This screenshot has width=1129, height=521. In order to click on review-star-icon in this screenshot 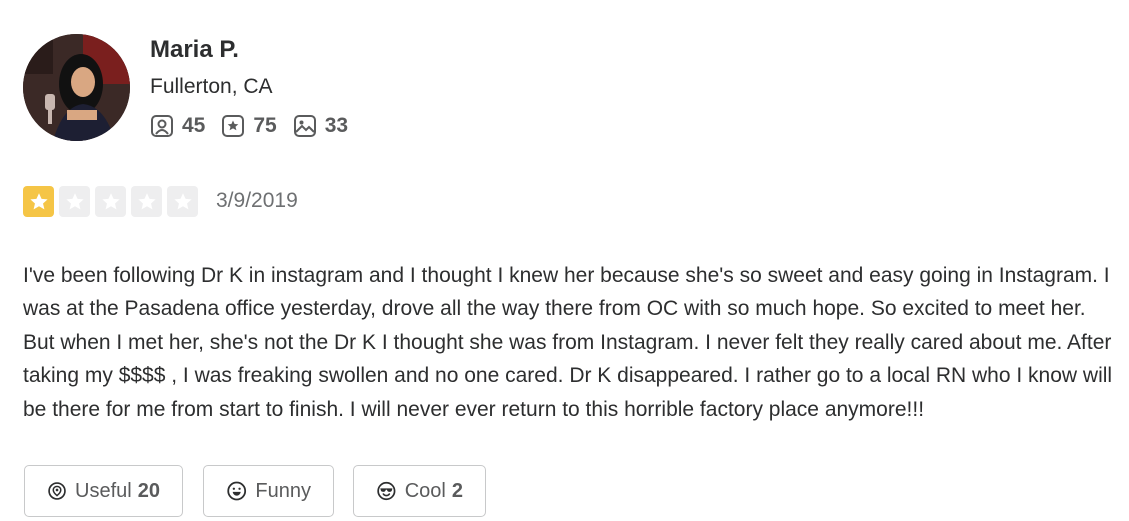, I will do `click(233, 126)`.